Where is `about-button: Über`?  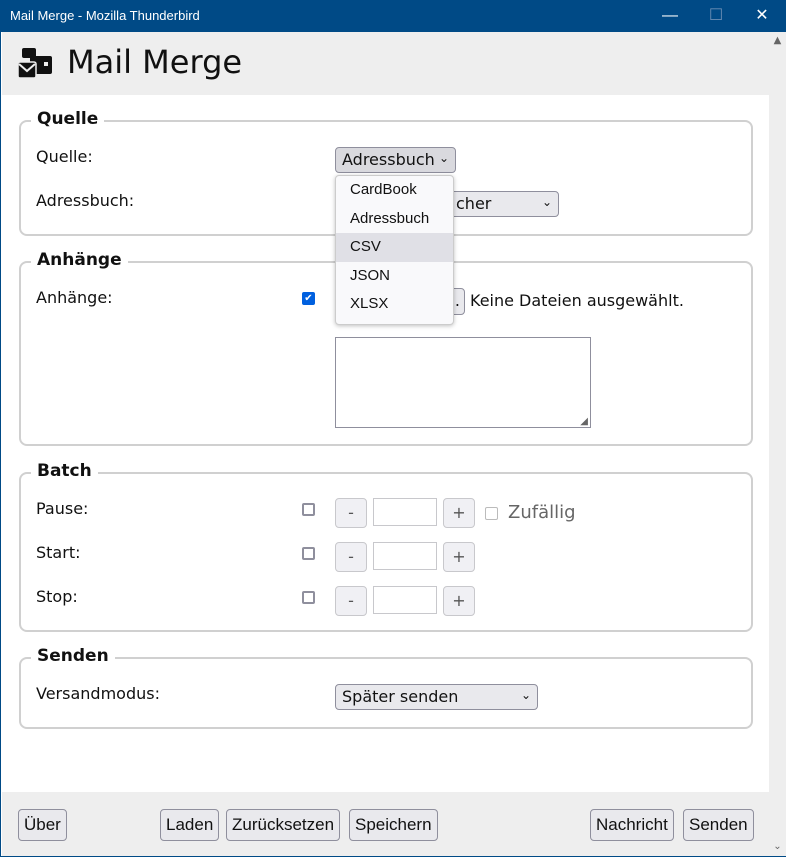
about-button: Über is located at coordinates (42, 825).